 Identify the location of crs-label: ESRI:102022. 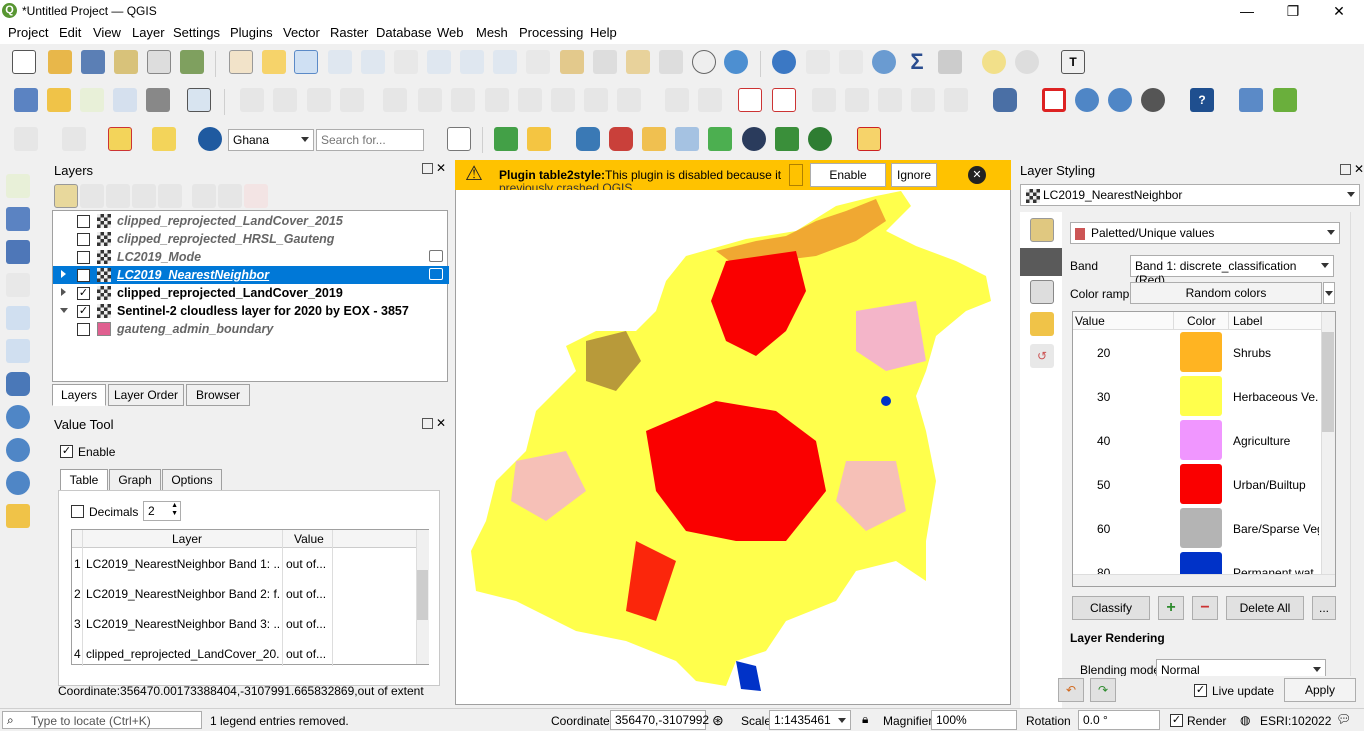
(1295, 721).